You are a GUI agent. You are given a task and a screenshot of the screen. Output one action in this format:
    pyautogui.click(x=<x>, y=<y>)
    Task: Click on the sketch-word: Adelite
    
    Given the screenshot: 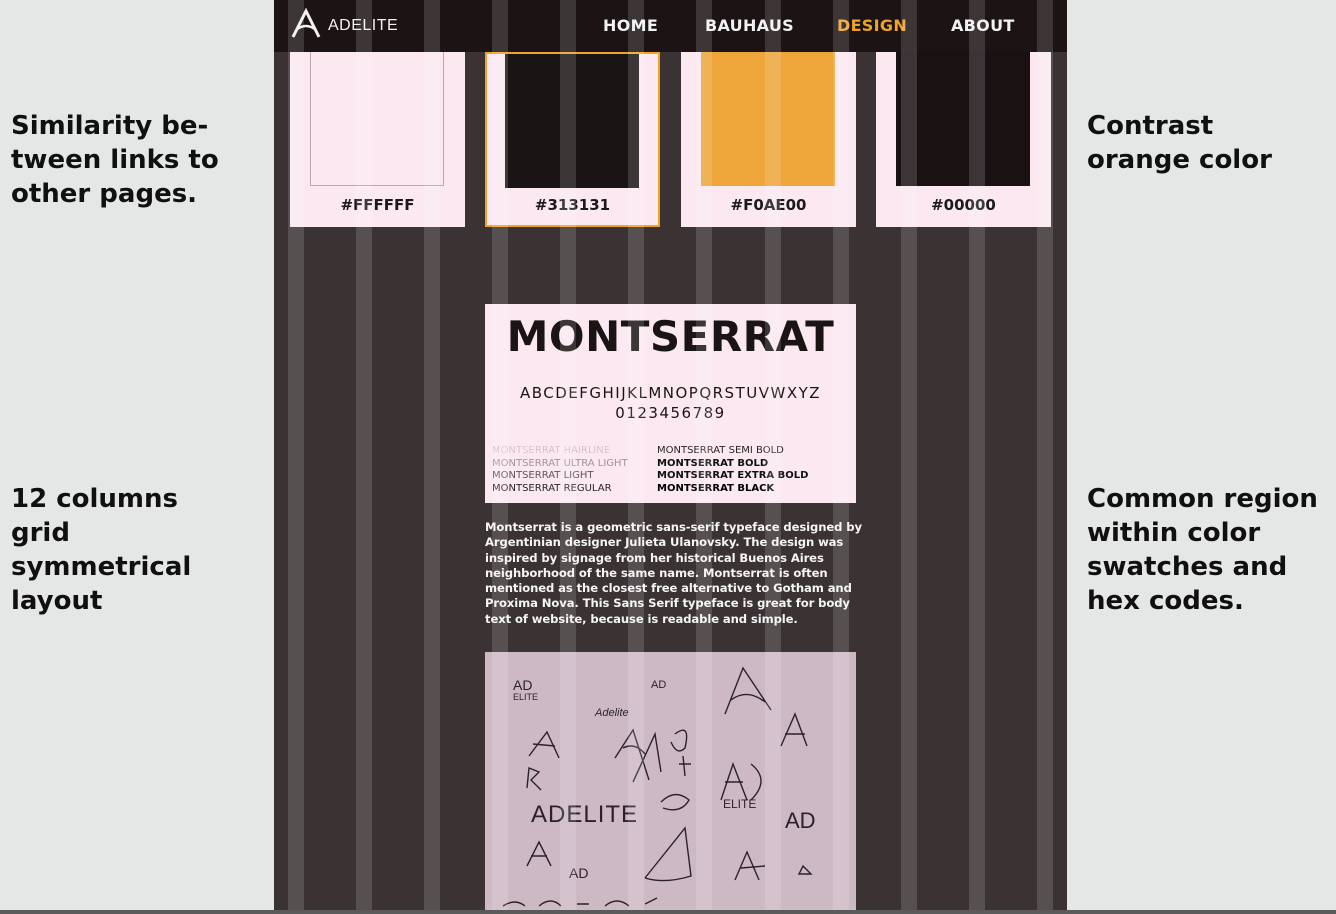 What is the action you would take?
    pyautogui.click(x=611, y=713)
    